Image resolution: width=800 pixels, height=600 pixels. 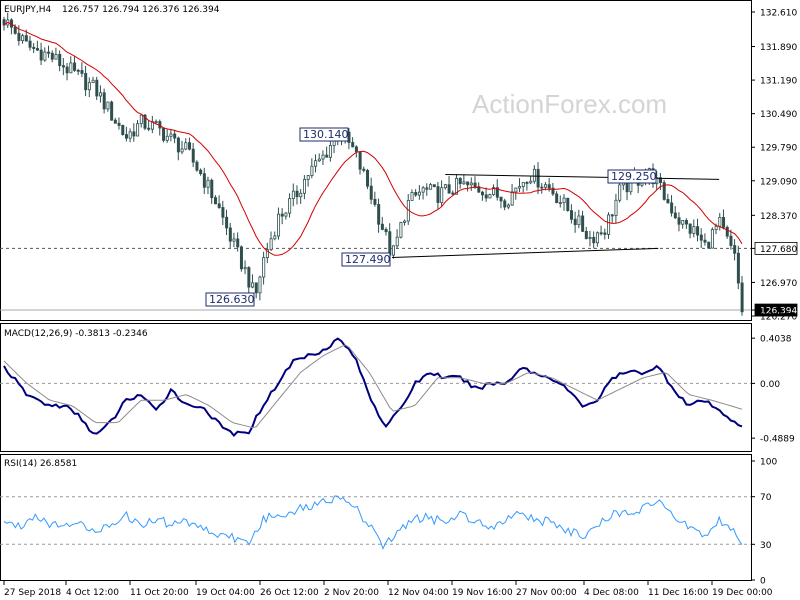 What do you see at coordinates (764, 522) in the screenshot?
I see `rsi-axis: 100 70 30 0` at bounding box center [764, 522].